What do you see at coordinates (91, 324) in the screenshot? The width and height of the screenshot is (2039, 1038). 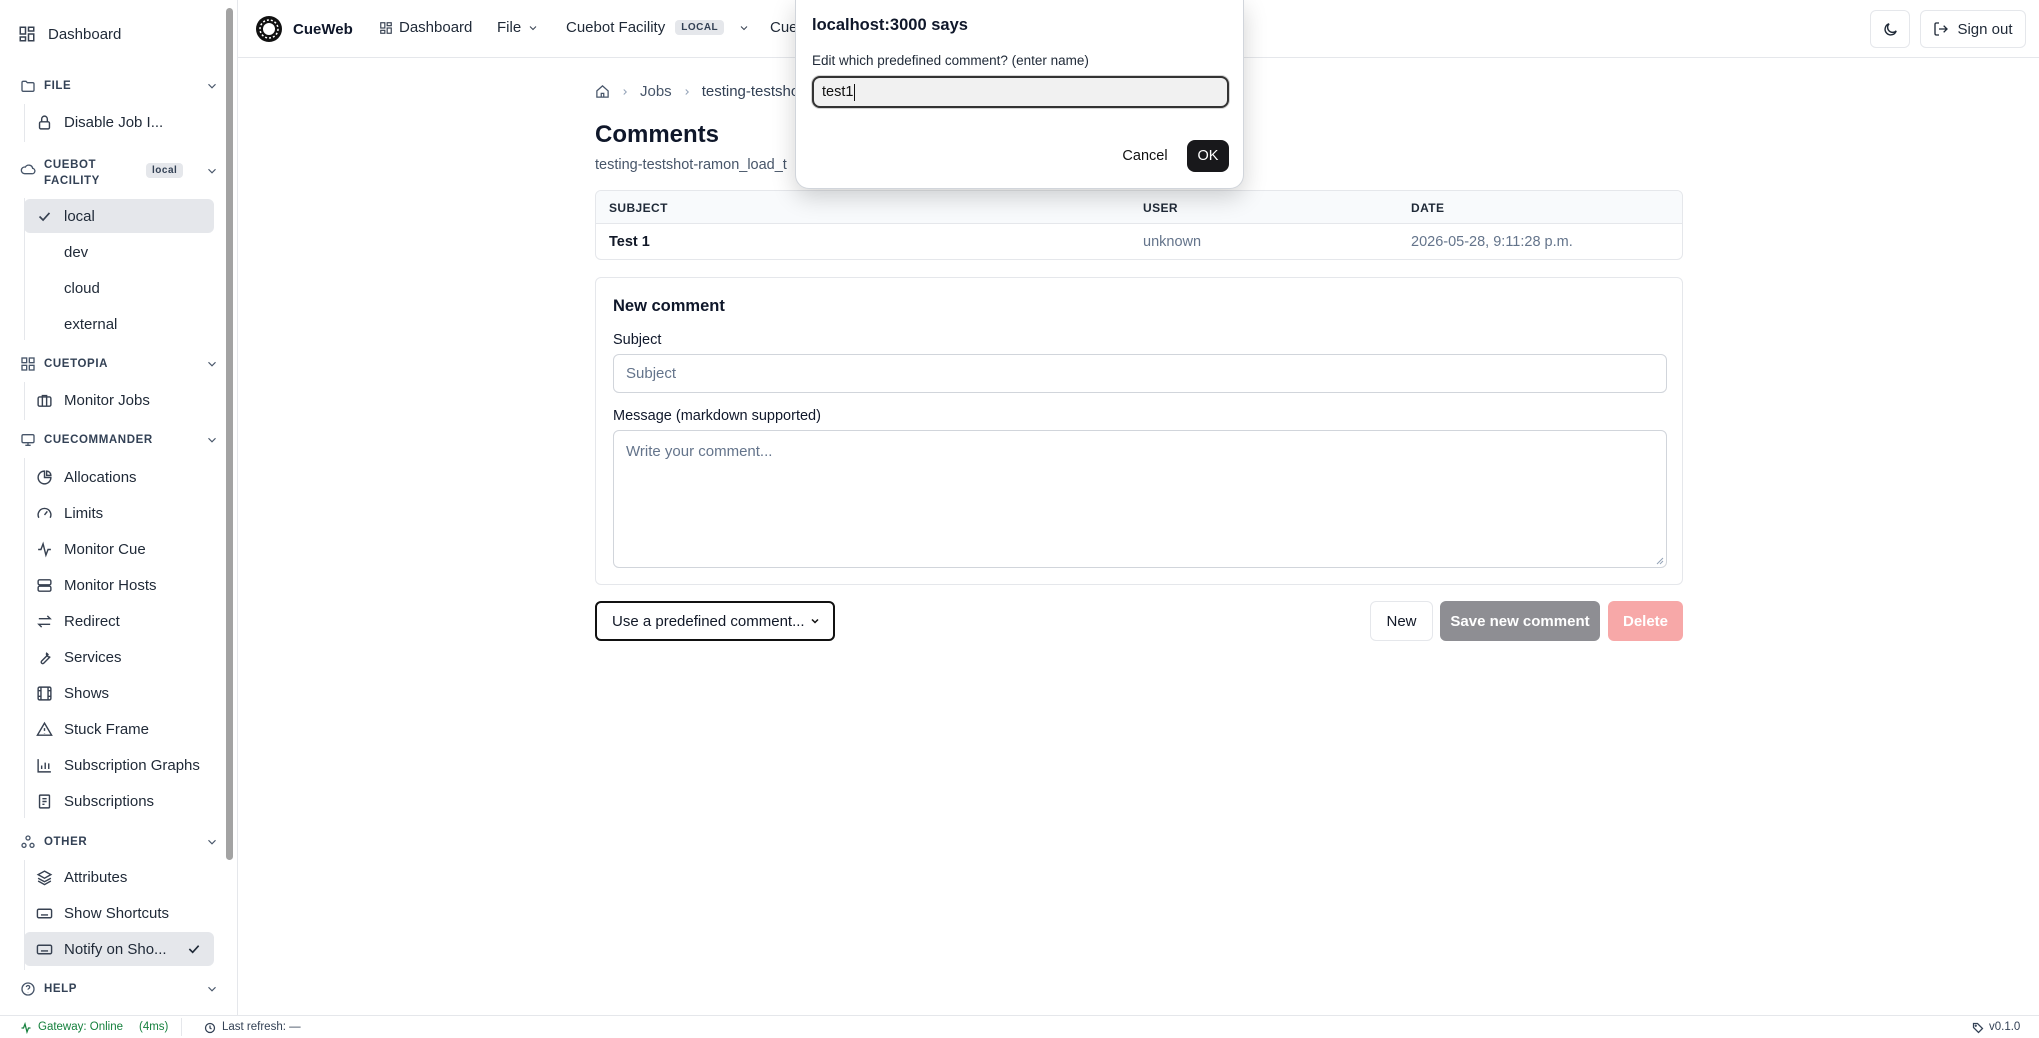 I see `sidebar-item-label: external` at bounding box center [91, 324].